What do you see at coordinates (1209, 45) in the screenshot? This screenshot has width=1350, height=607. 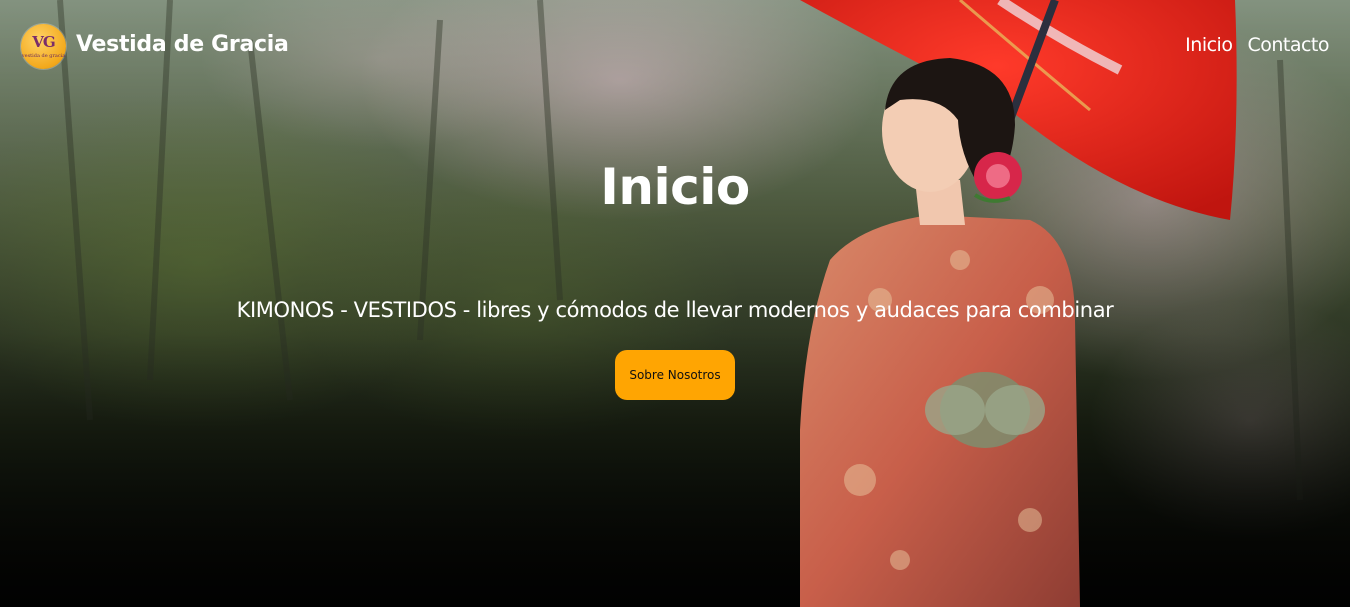 I see `nav-link-inicio: Inicio` at bounding box center [1209, 45].